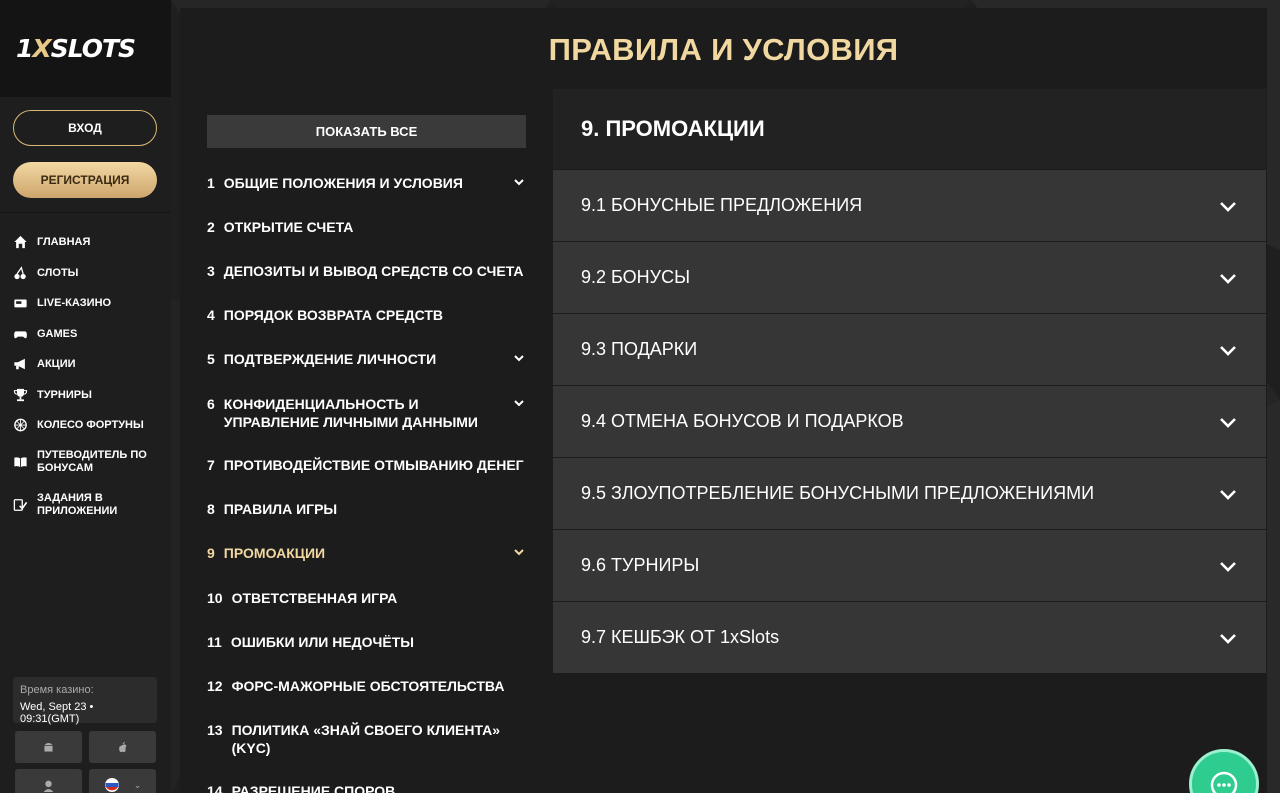 The width and height of the screenshot is (1280, 793). Describe the element at coordinates (211, 183) in the screenshot. I see `toc-number: 1` at that location.